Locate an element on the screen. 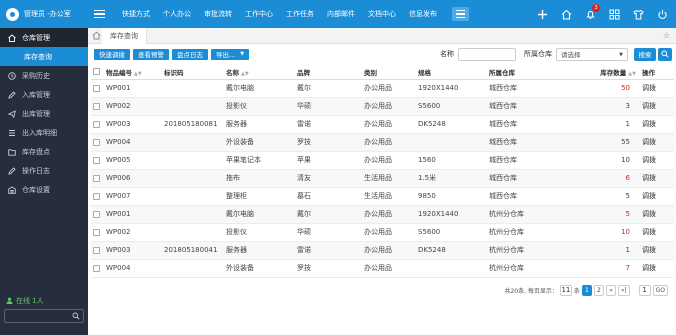 The width and height of the screenshot is (676, 335). last-page-button: »| is located at coordinates (623, 290).